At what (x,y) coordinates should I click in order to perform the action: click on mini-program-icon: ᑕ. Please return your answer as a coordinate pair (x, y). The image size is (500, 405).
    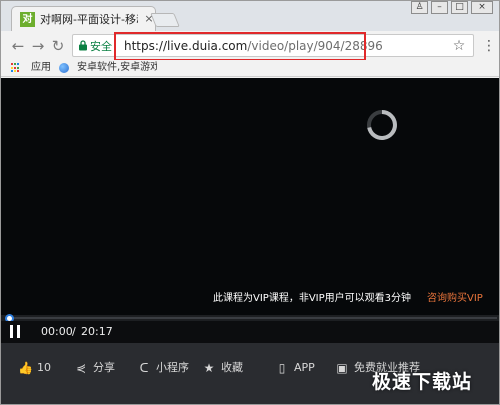
    Looking at the image, I should click on (144, 368).